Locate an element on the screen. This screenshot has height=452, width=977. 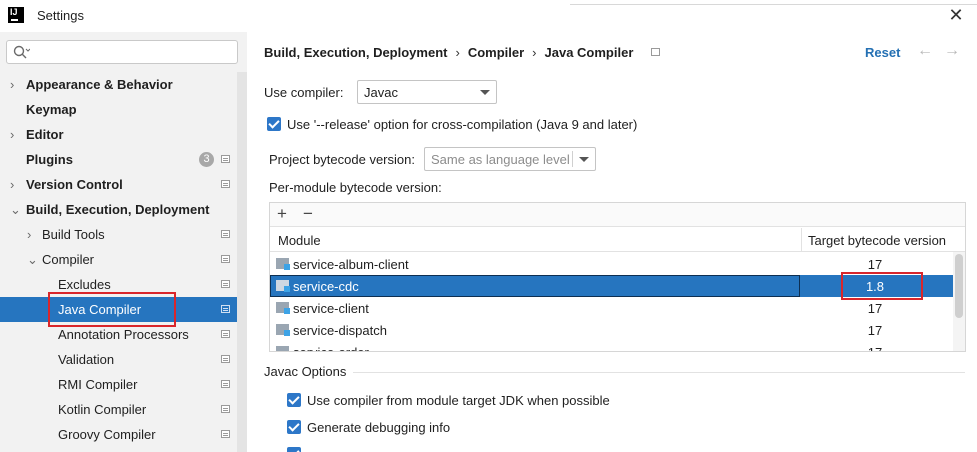
tree-item-editor: › Editor is located at coordinates (118, 134).